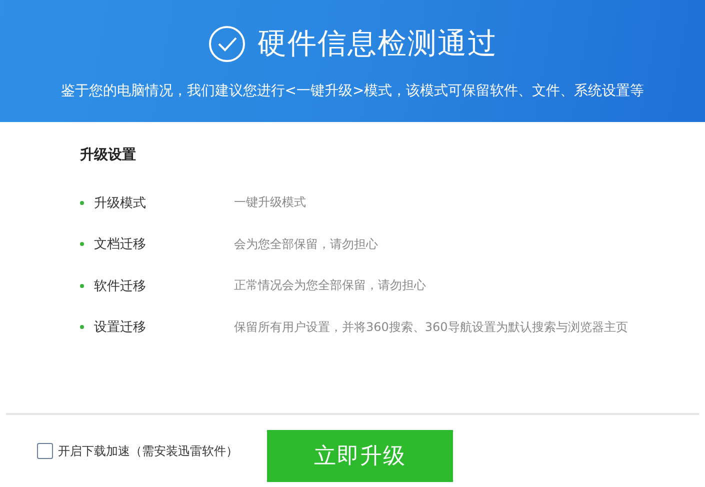 The width and height of the screenshot is (705, 487). I want to click on upgrade-button: 立即升级, so click(360, 456).